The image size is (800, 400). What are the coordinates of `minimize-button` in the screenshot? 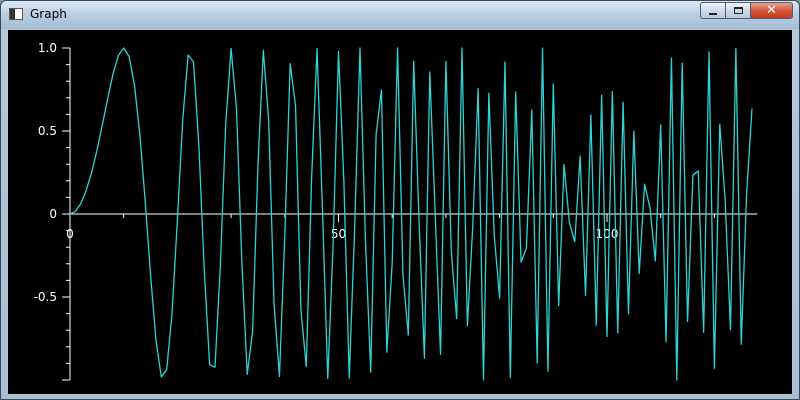 It's located at (713, 10).